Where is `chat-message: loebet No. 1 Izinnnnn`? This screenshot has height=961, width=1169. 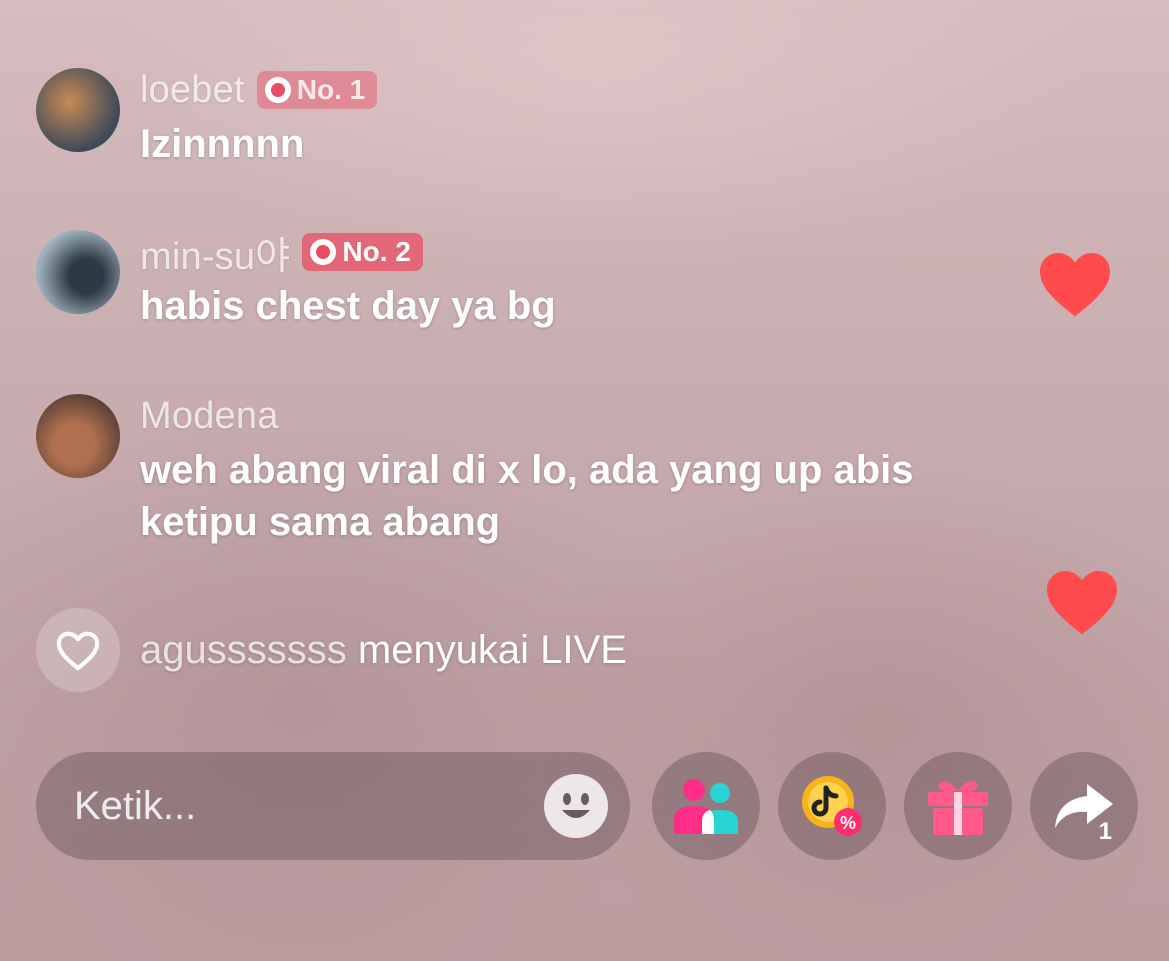
chat-message: loebet No. 1 Izinnnnn is located at coordinates (538, 119).